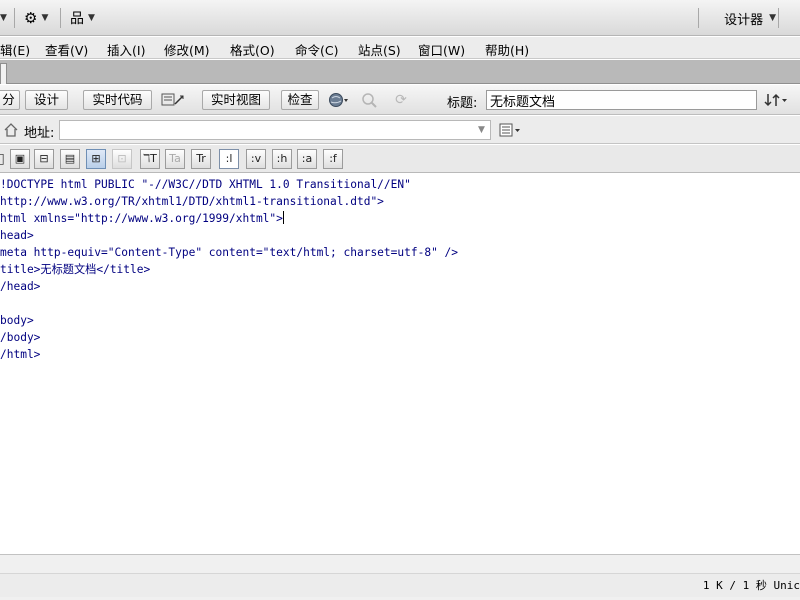  What do you see at coordinates (282, 159) in the screenshot?
I see `code-hint-h-button: :h` at bounding box center [282, 159].